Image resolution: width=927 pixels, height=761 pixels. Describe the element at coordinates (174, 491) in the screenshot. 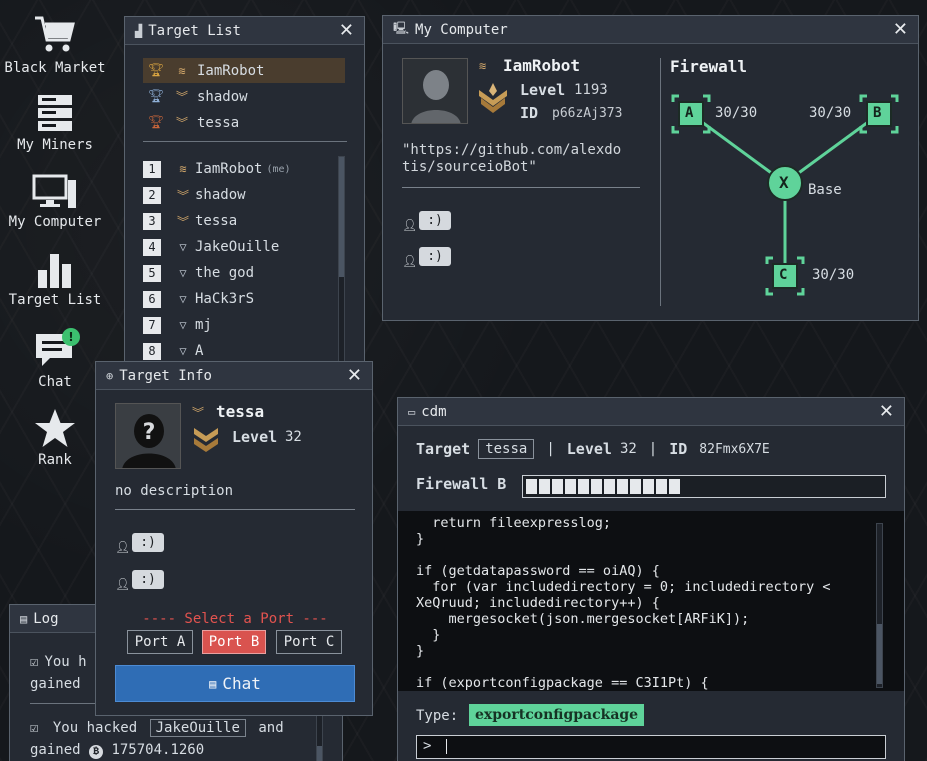

I see `target-description: no description` at that location.